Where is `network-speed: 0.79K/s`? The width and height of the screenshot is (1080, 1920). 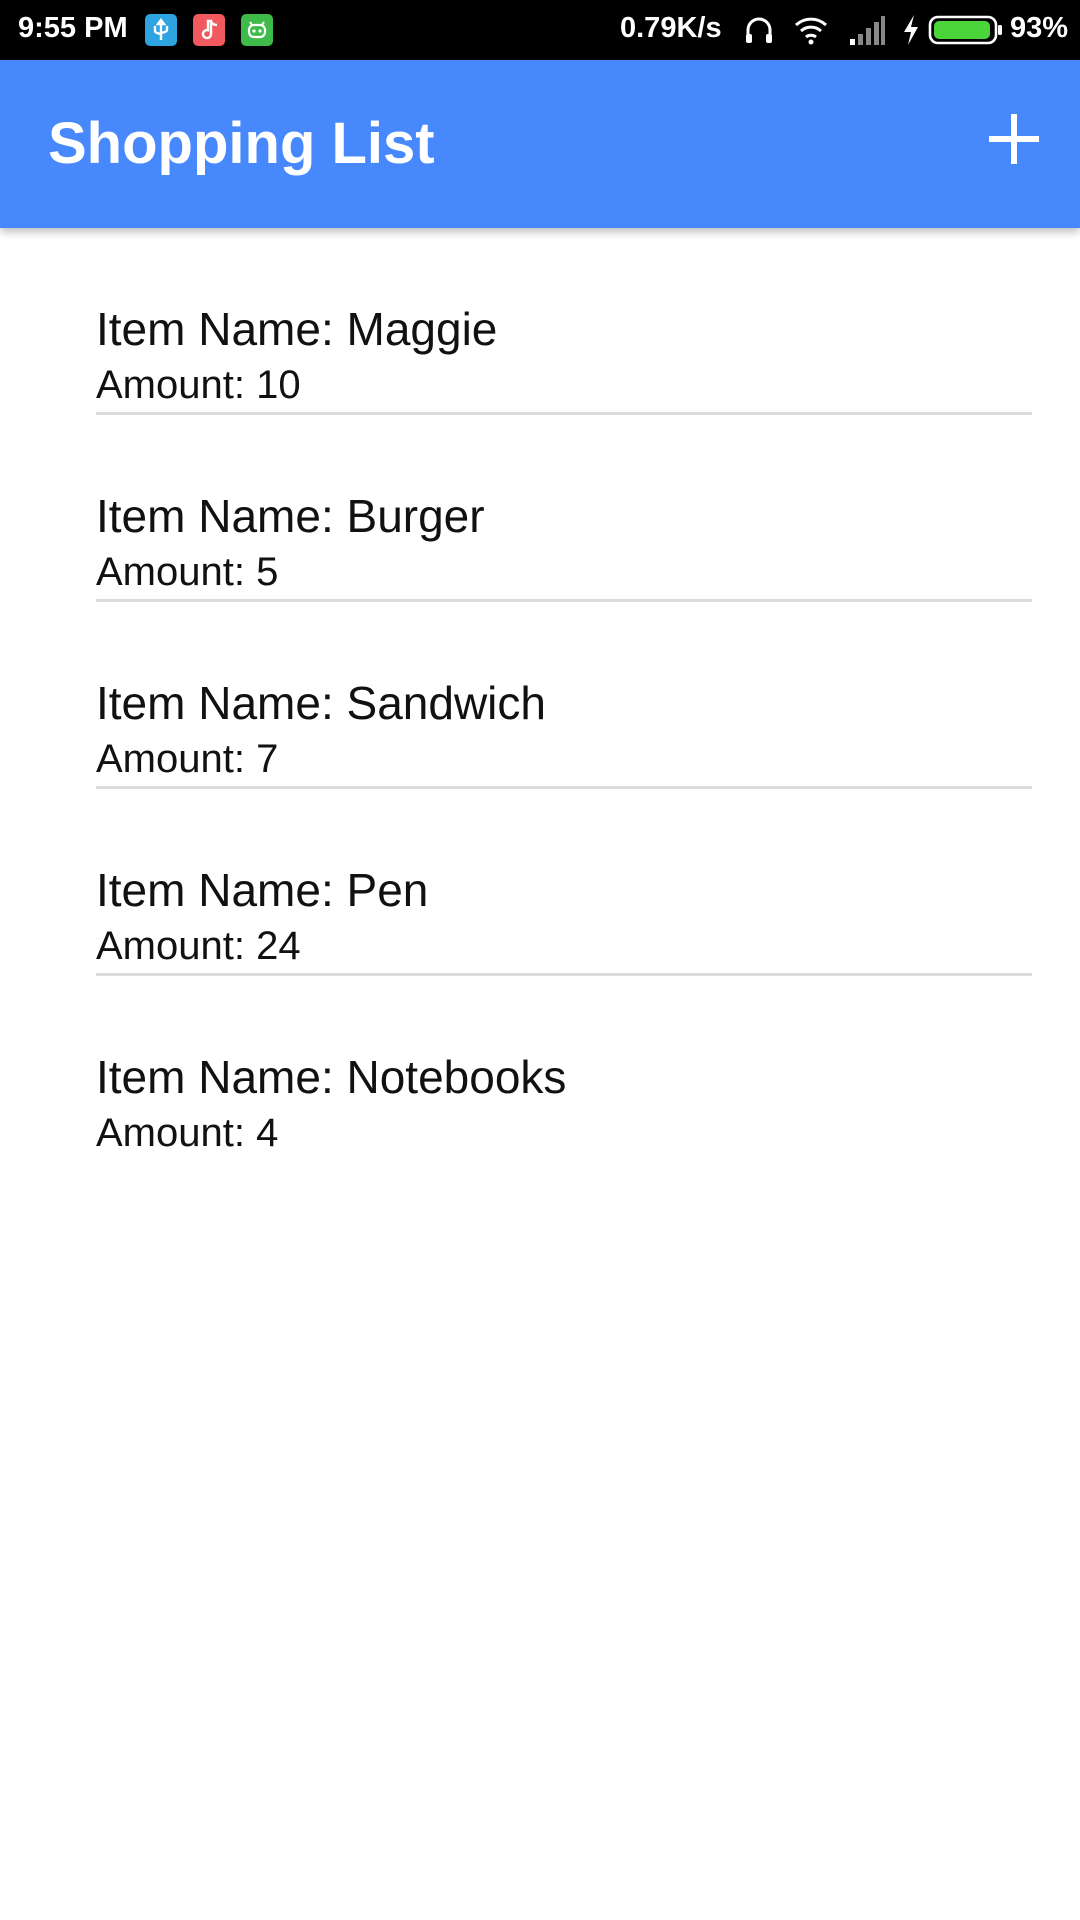
network-speed: 0.79K/s is located at coordinates (671, 28).